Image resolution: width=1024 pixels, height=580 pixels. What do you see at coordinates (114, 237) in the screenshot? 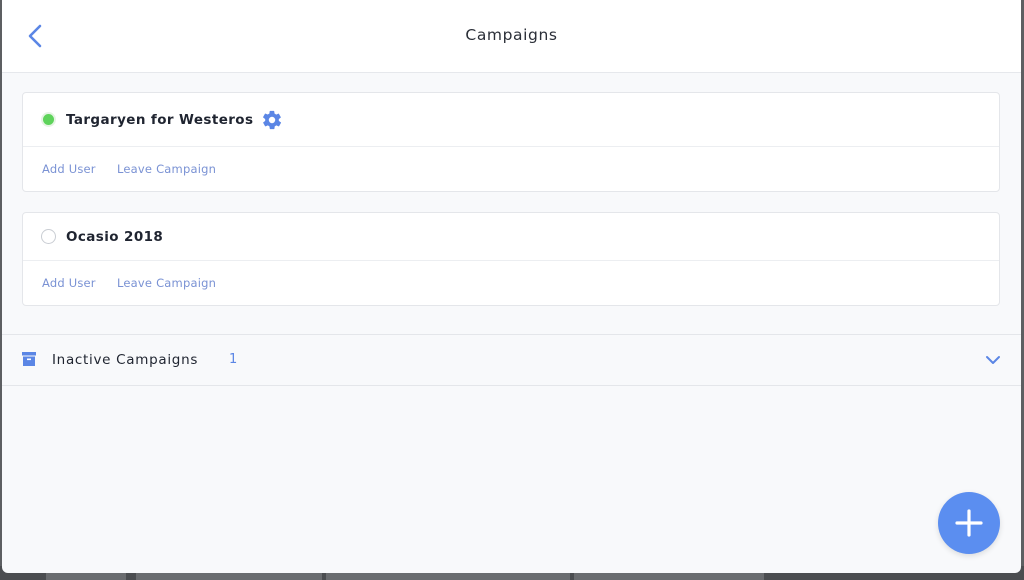
I see `campaign-name: Ocasio 2018` at bounding box center [114, 237].